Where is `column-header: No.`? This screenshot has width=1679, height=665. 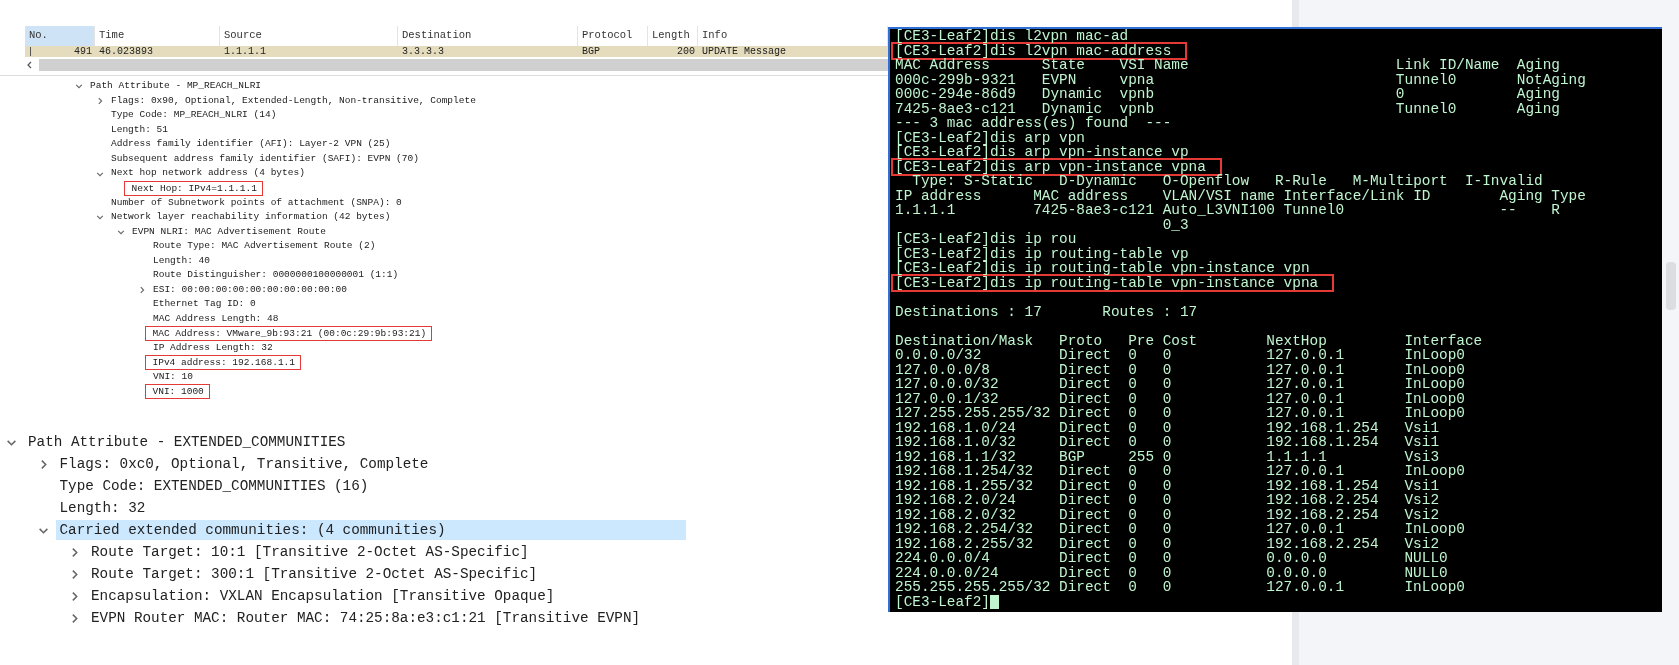 column-header: No. is located at coordinates (60, 36).